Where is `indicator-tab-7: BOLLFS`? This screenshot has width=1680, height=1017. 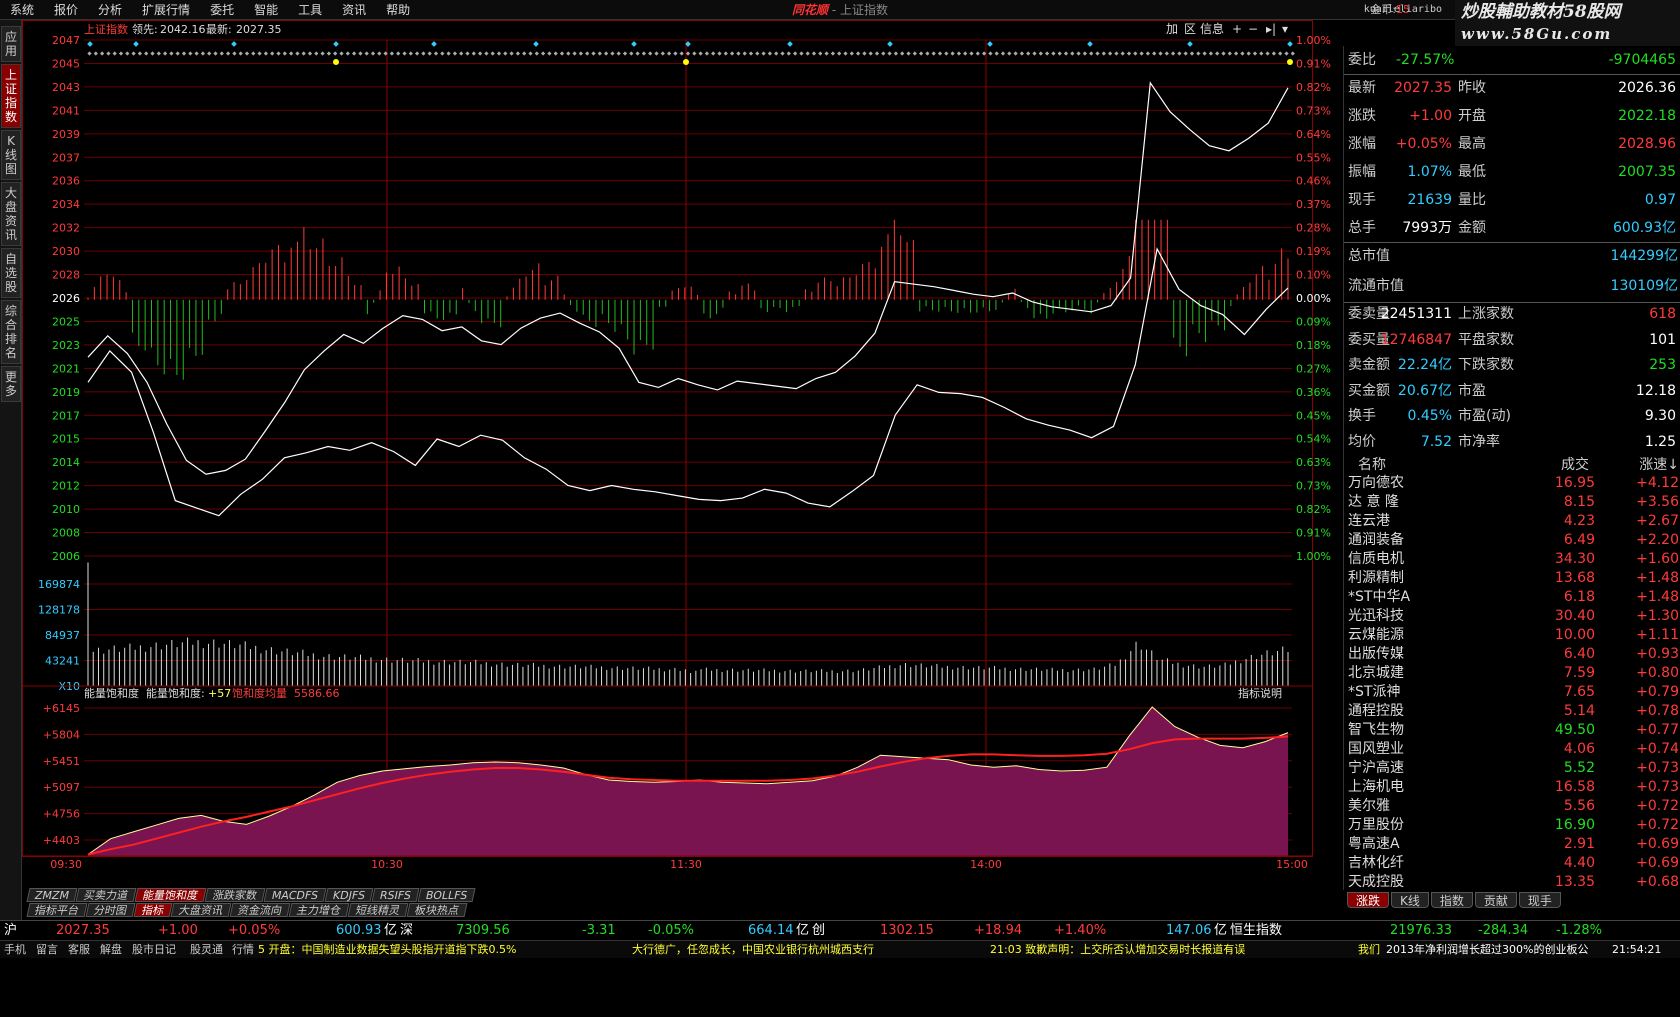
indicator-tab-7: BOLLFS is located at coordinates (447, 895).